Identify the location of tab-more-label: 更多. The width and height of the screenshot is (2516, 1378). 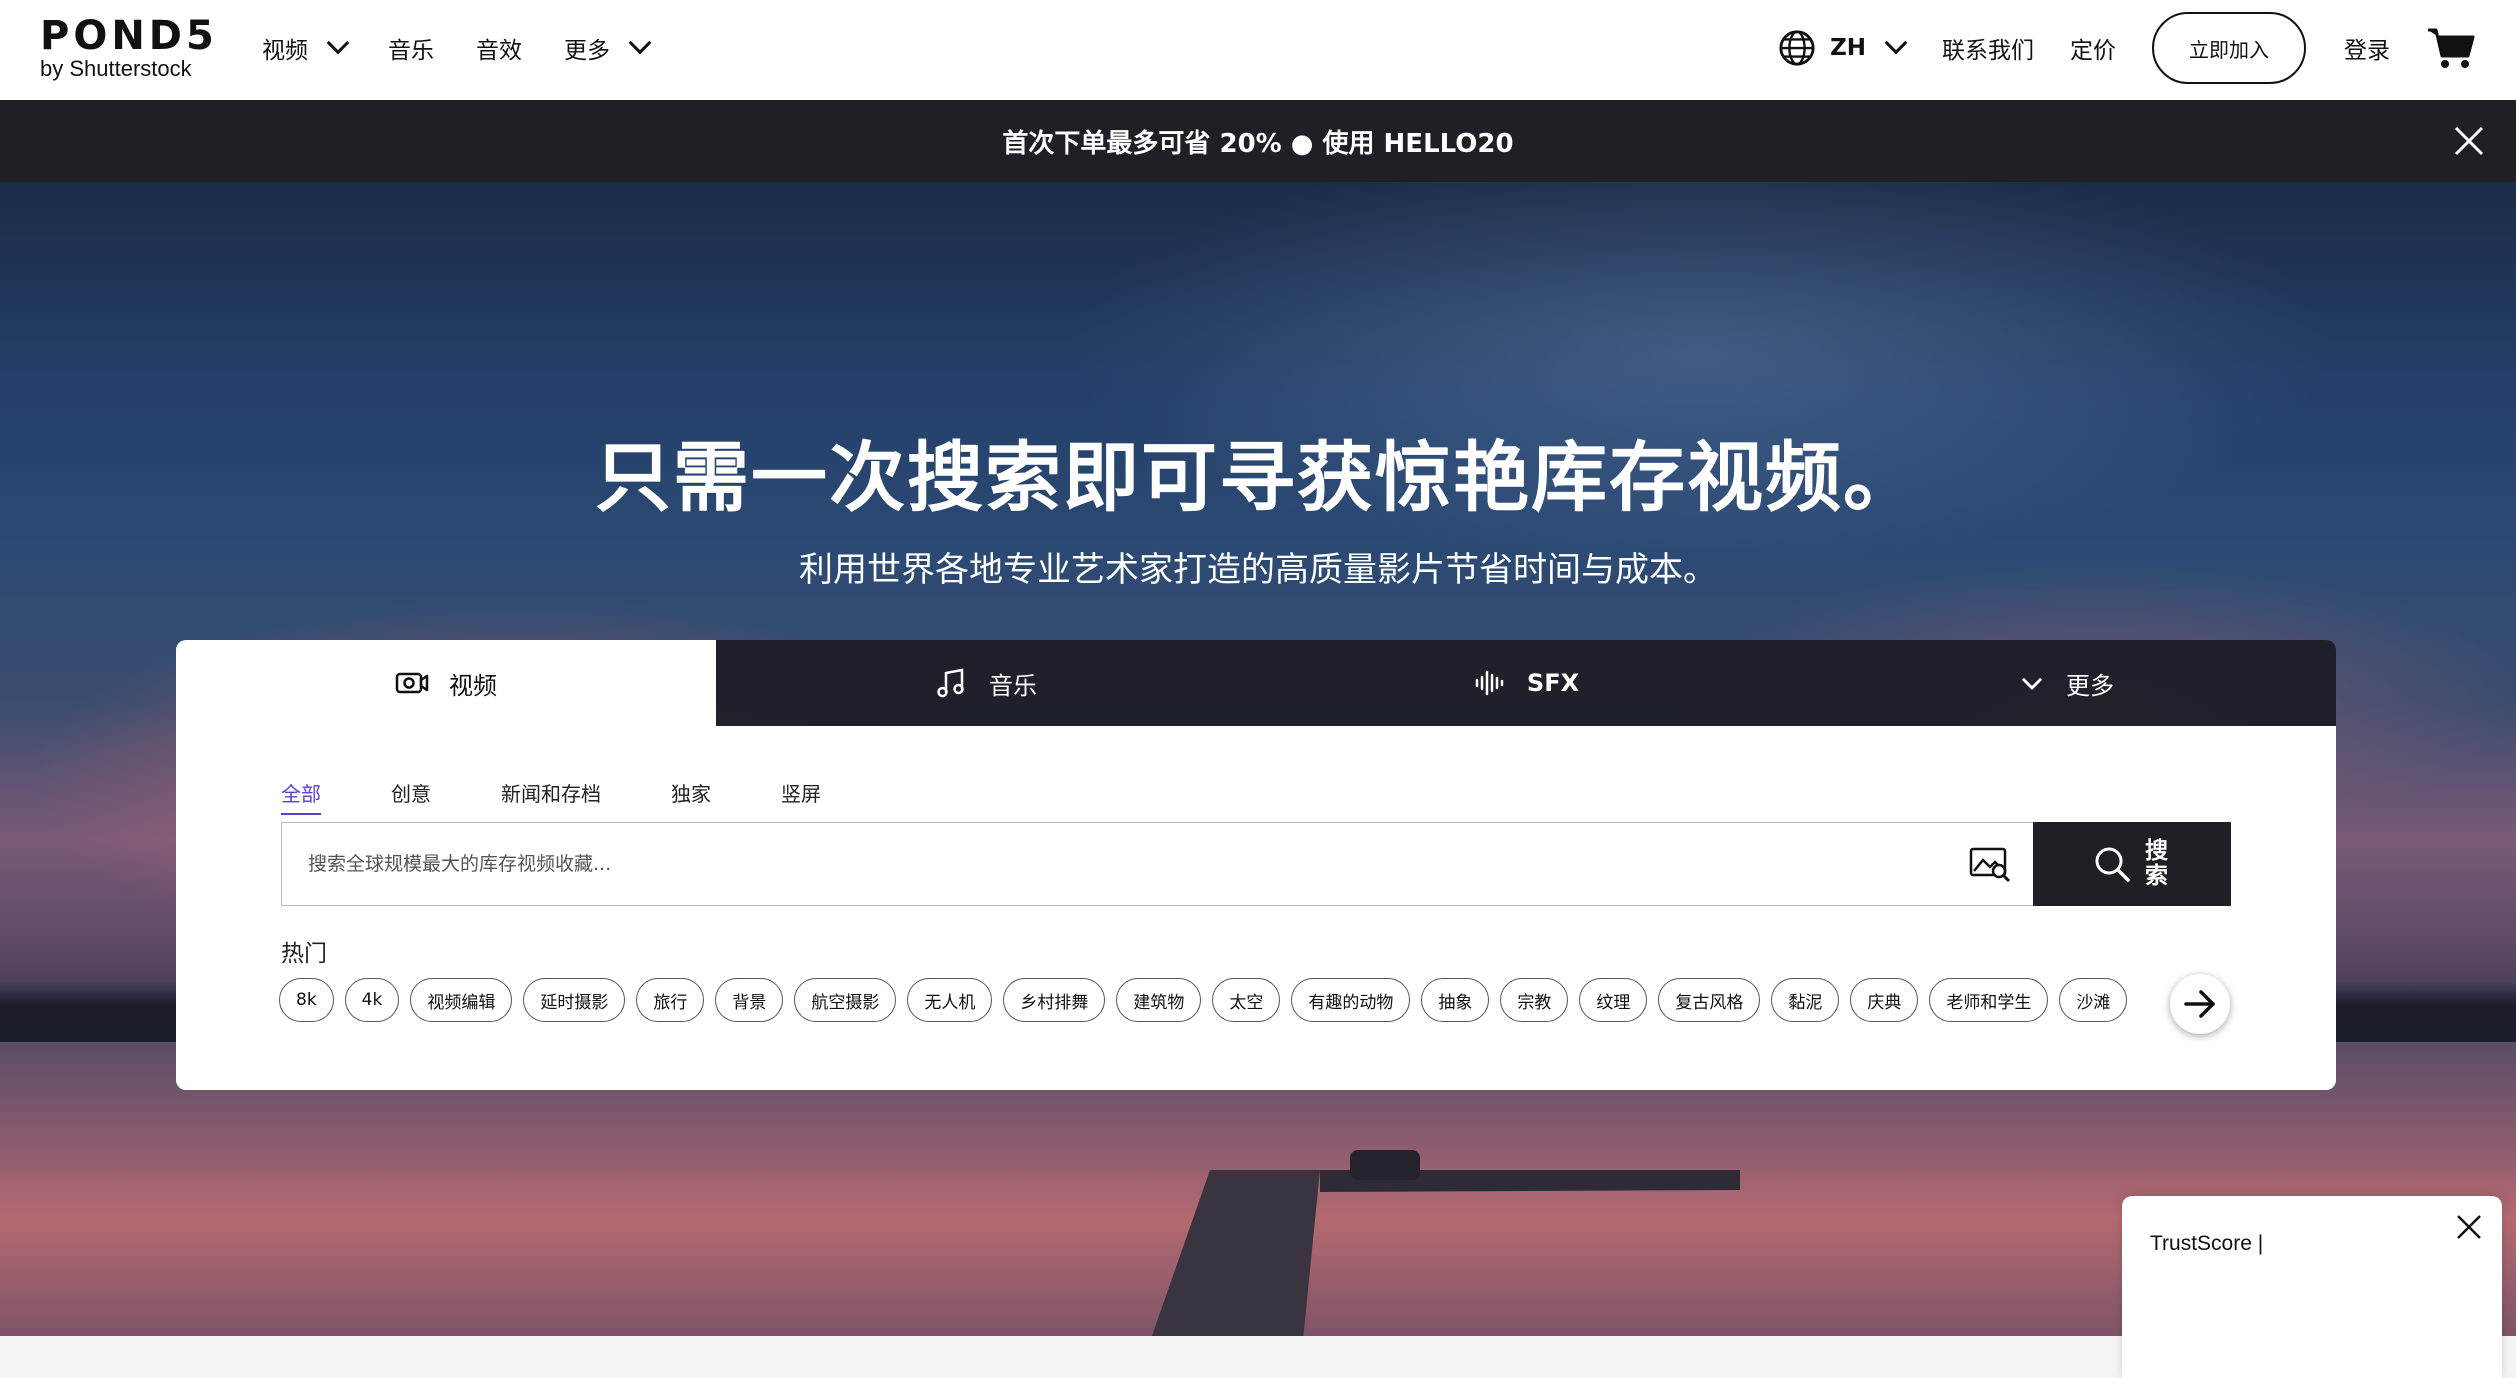
(2090, 685).